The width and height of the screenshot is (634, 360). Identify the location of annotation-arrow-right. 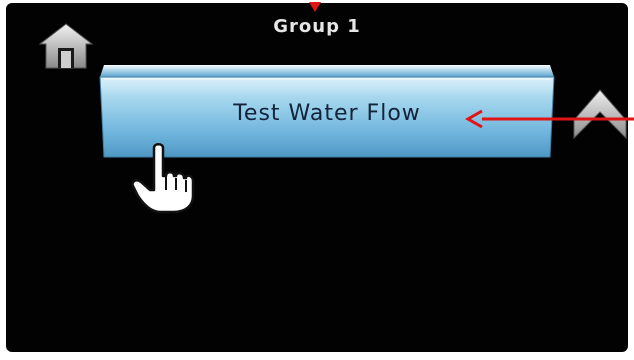
(549, 119).